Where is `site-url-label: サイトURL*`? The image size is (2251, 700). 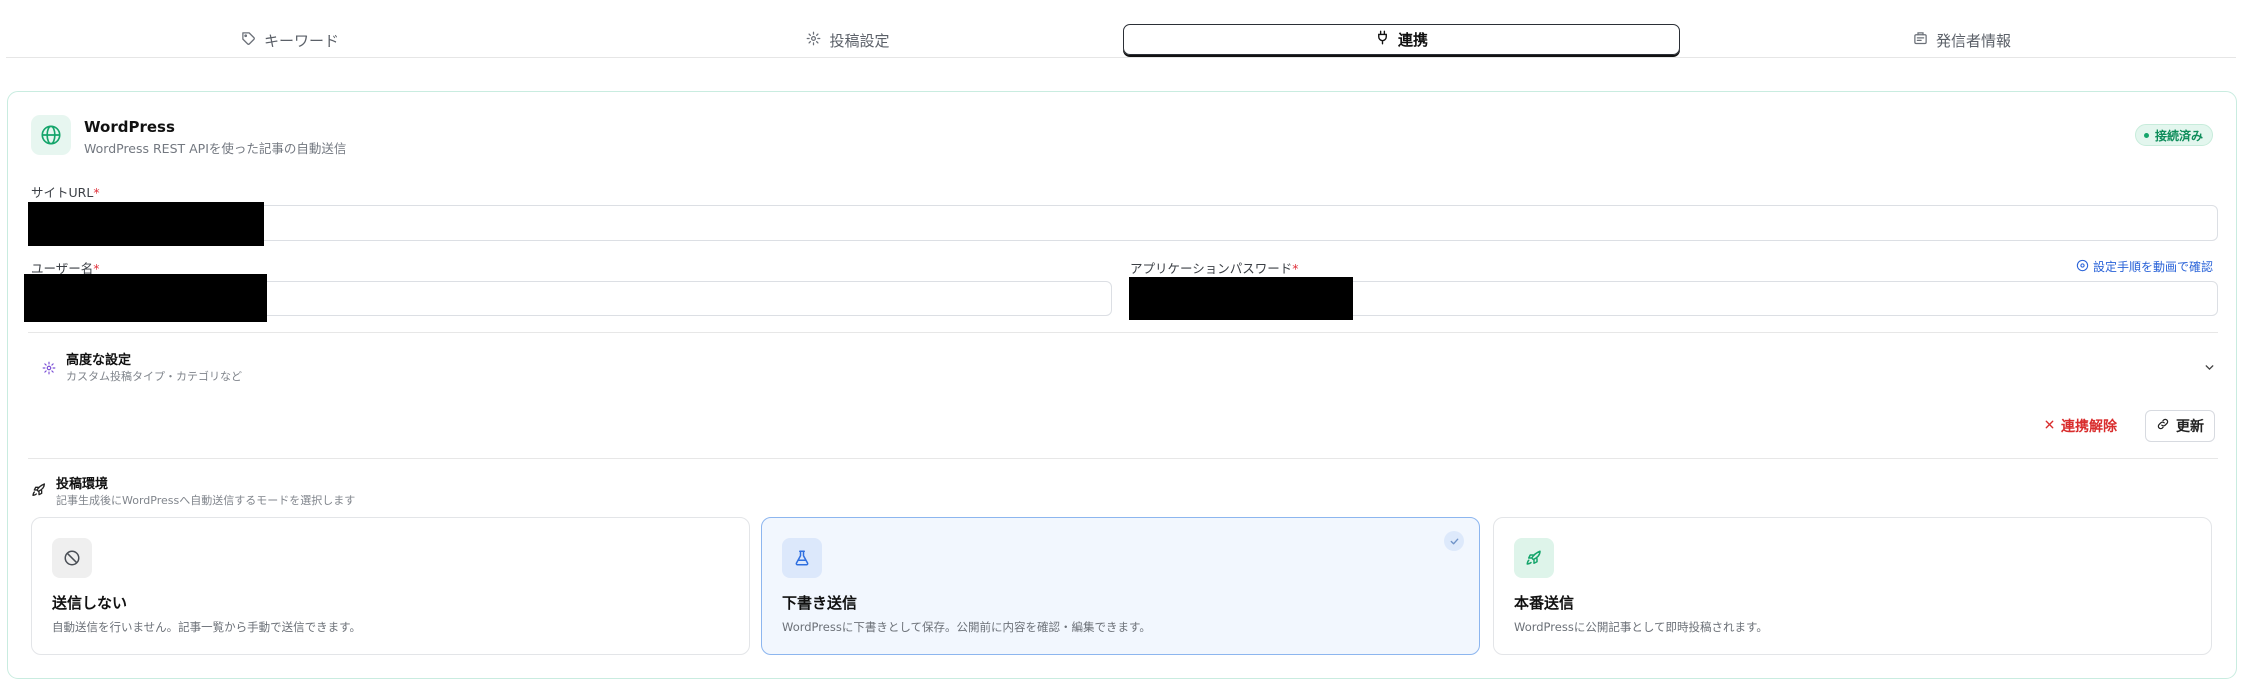
site-url-label: サイトURL* is located at coordinates (65, 192).